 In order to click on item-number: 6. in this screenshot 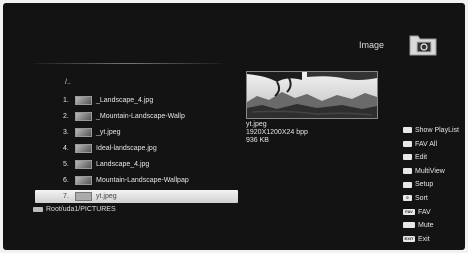, I will do `click(66, 180)`.